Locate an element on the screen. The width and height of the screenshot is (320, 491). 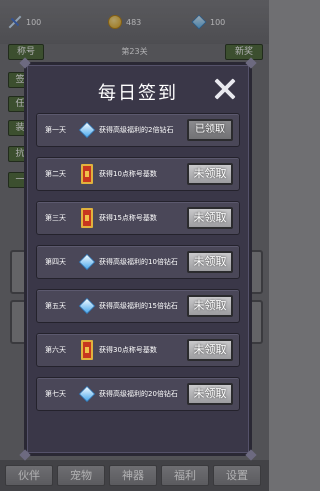
day-label: 第一天 is located at coordinates (55, 130).